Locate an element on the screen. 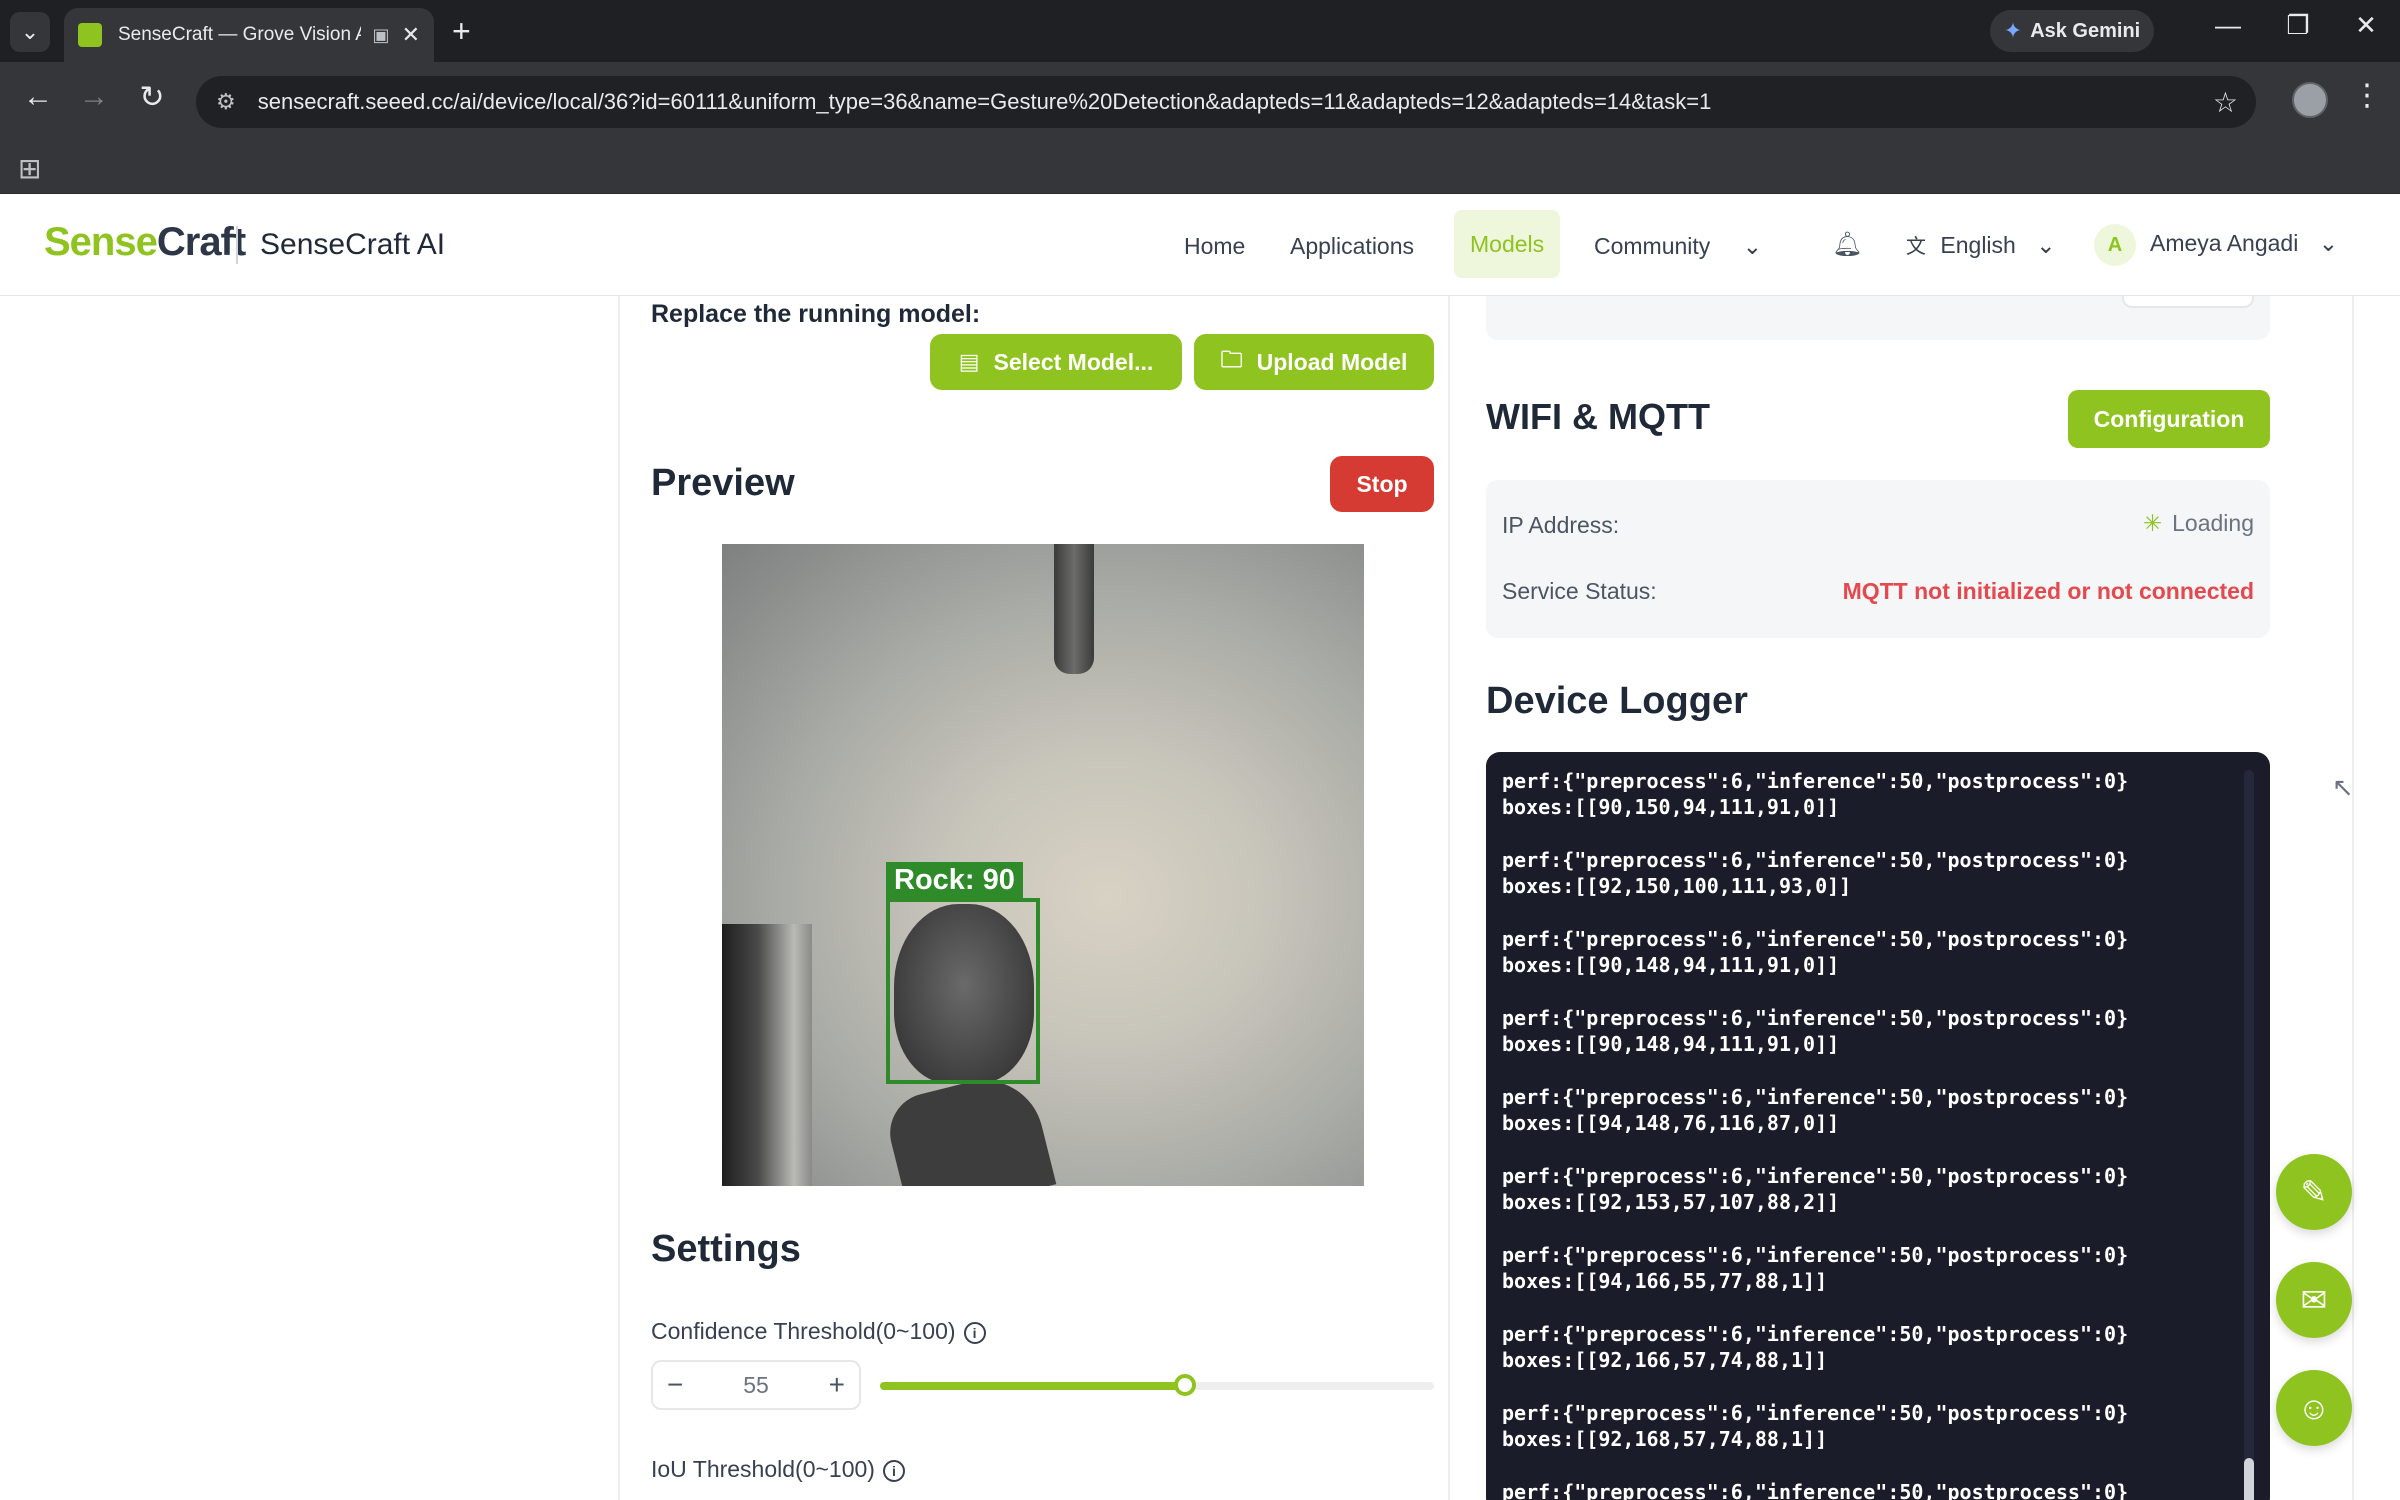 The width and height of the screenshot is (2400, 1500). ask-gemini-label: Ask Gemini is located at coordinates (2085, 30).